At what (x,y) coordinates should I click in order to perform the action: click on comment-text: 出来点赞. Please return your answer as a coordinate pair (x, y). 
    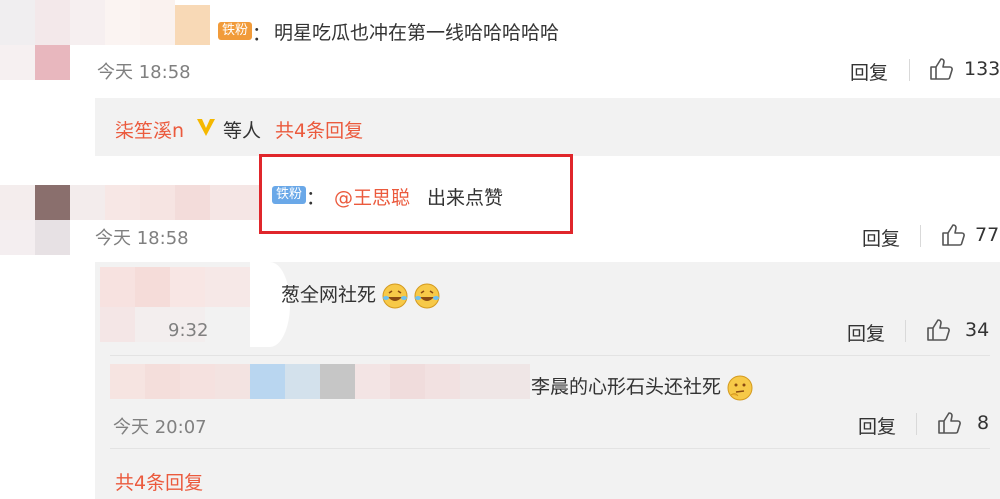
    Looking at the image, I should click on (465, 198).